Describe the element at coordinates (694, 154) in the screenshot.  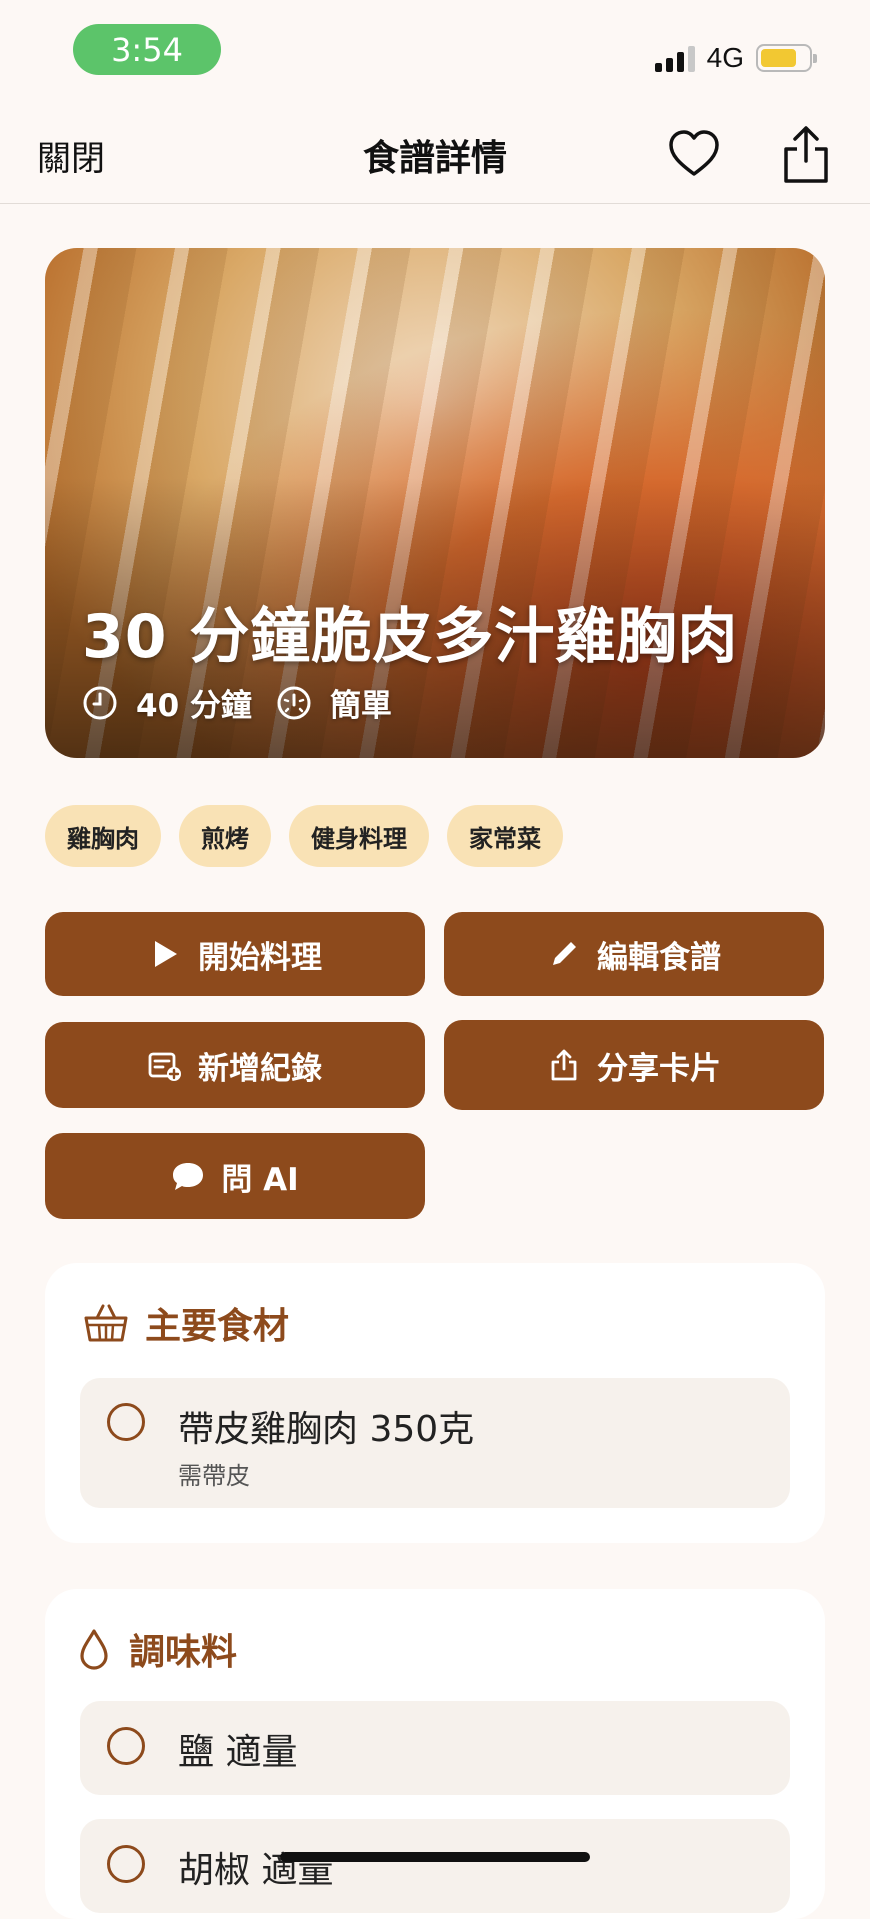
I see `heart-icon` at that location.